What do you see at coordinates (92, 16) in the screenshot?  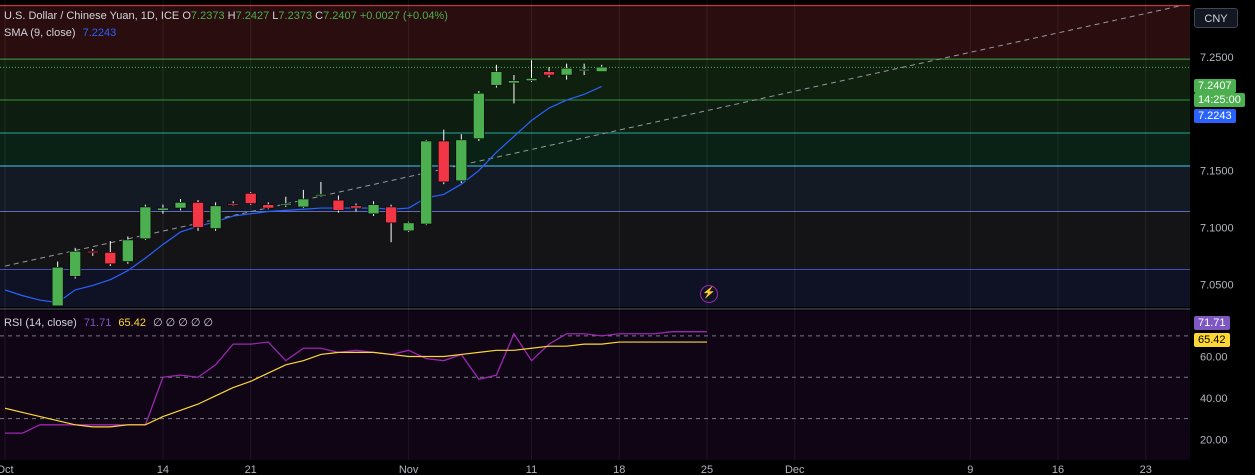 I see `symbol-title: U.S. Dollar / Chinese Yuan, 1D, ICE` at bounding box center [92, 16].